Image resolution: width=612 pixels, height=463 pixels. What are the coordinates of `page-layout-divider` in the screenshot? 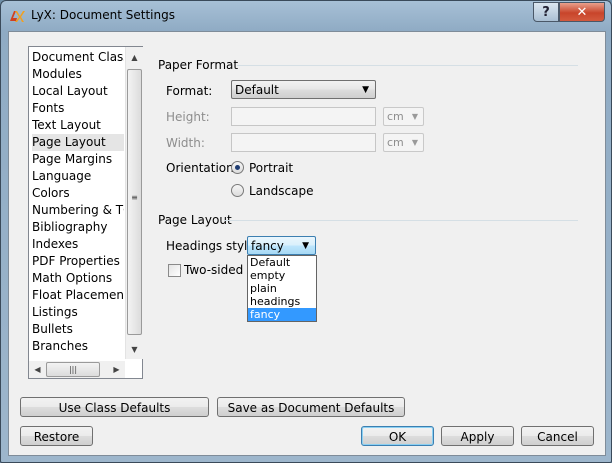 It's located at (401, 220).